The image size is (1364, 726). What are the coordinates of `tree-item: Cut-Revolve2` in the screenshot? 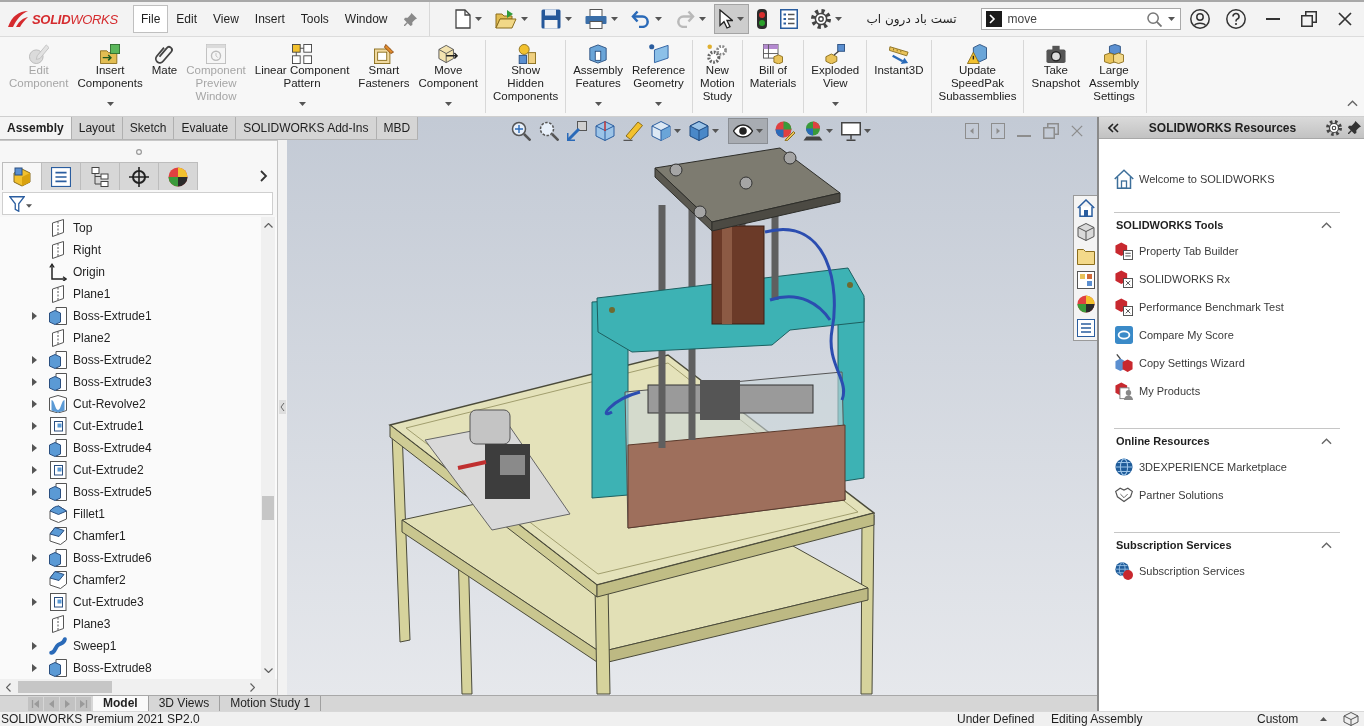 It's located at (109, 404).